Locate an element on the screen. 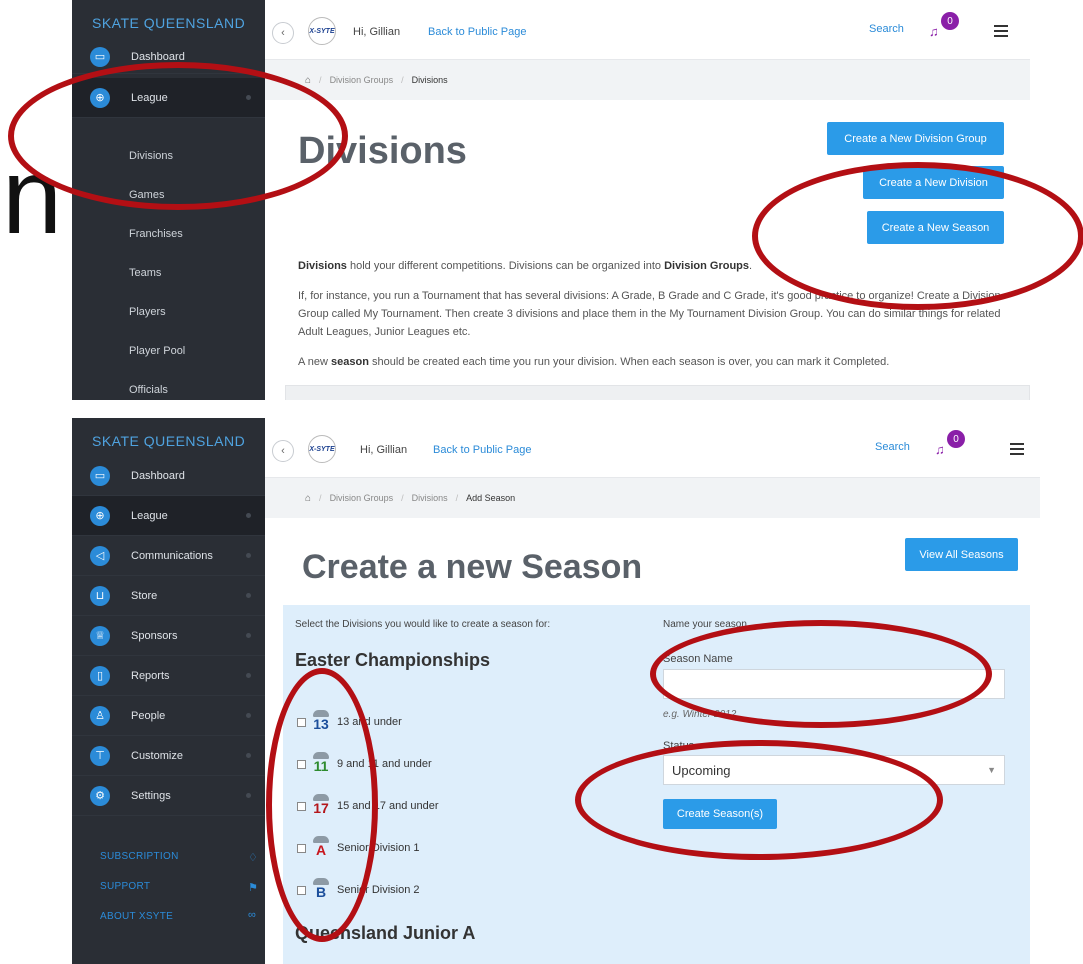  season-name-input is located at coordinates (834, 684).